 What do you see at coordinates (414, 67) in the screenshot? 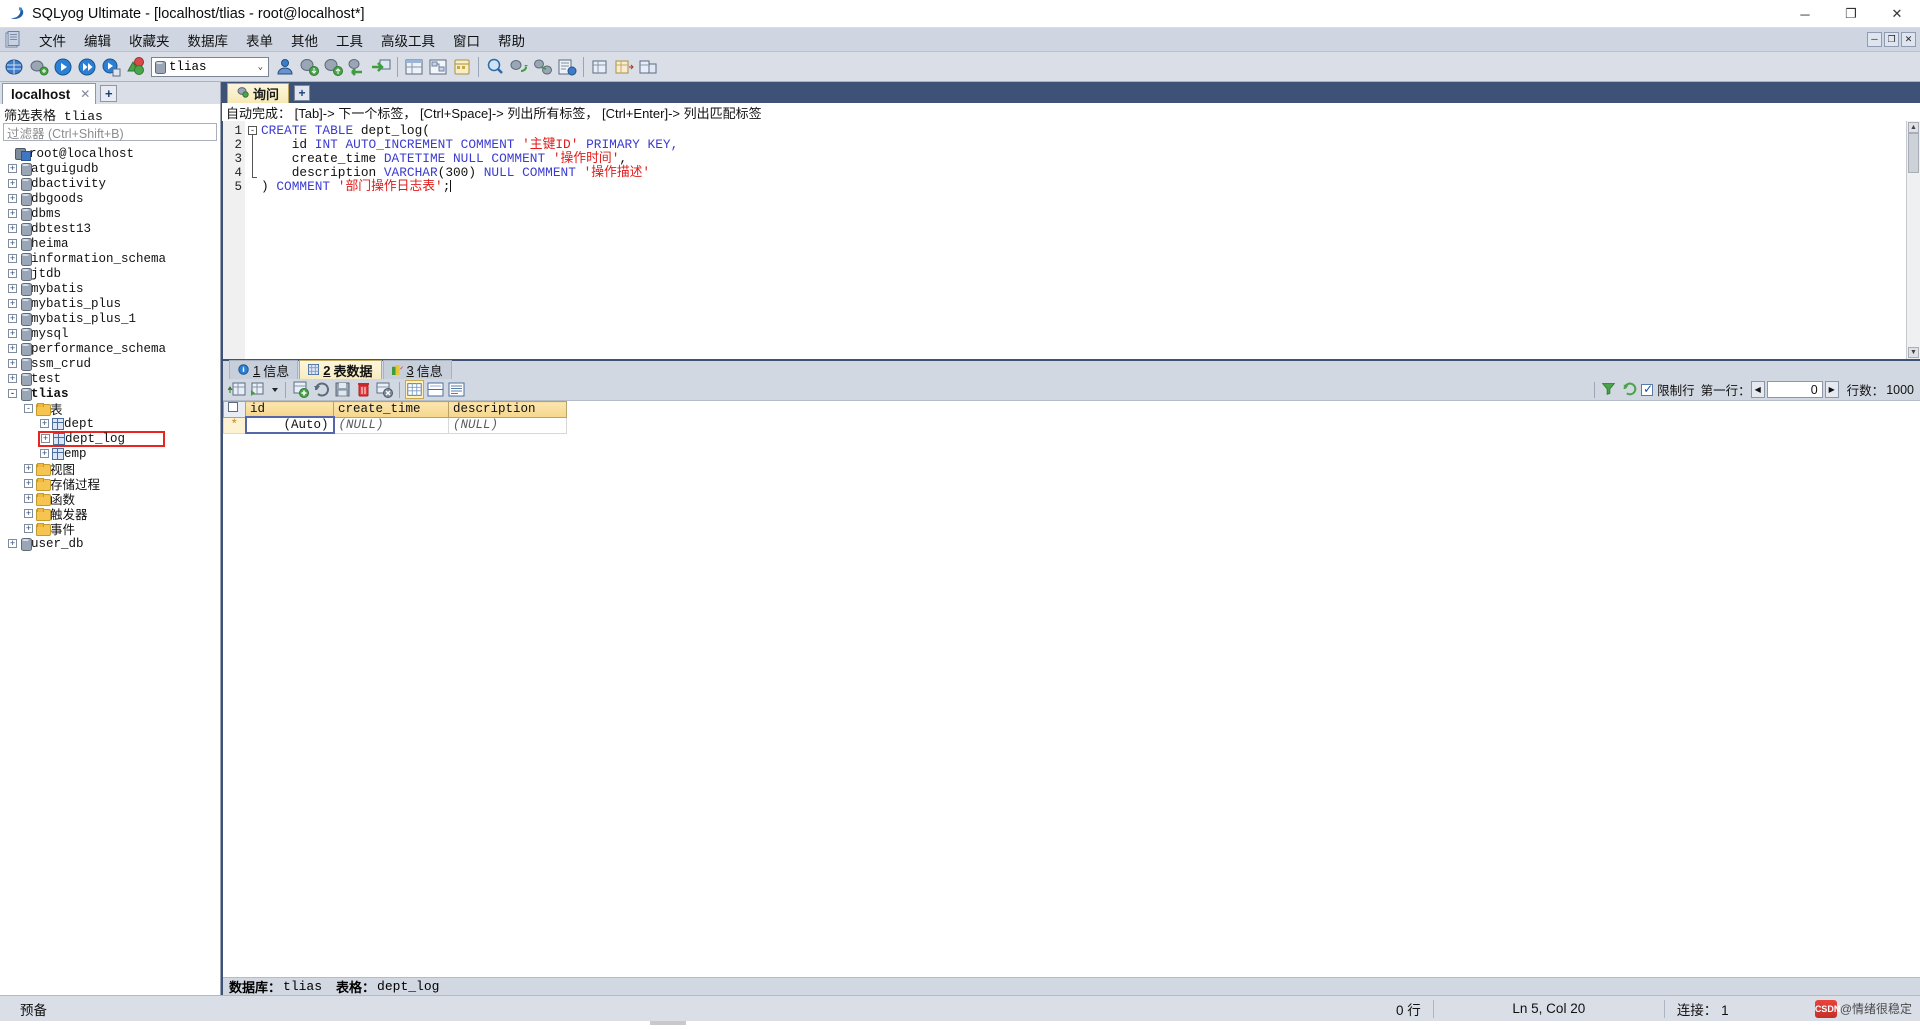
I see `schema-designer-icon` at bounding box center [414, 67].